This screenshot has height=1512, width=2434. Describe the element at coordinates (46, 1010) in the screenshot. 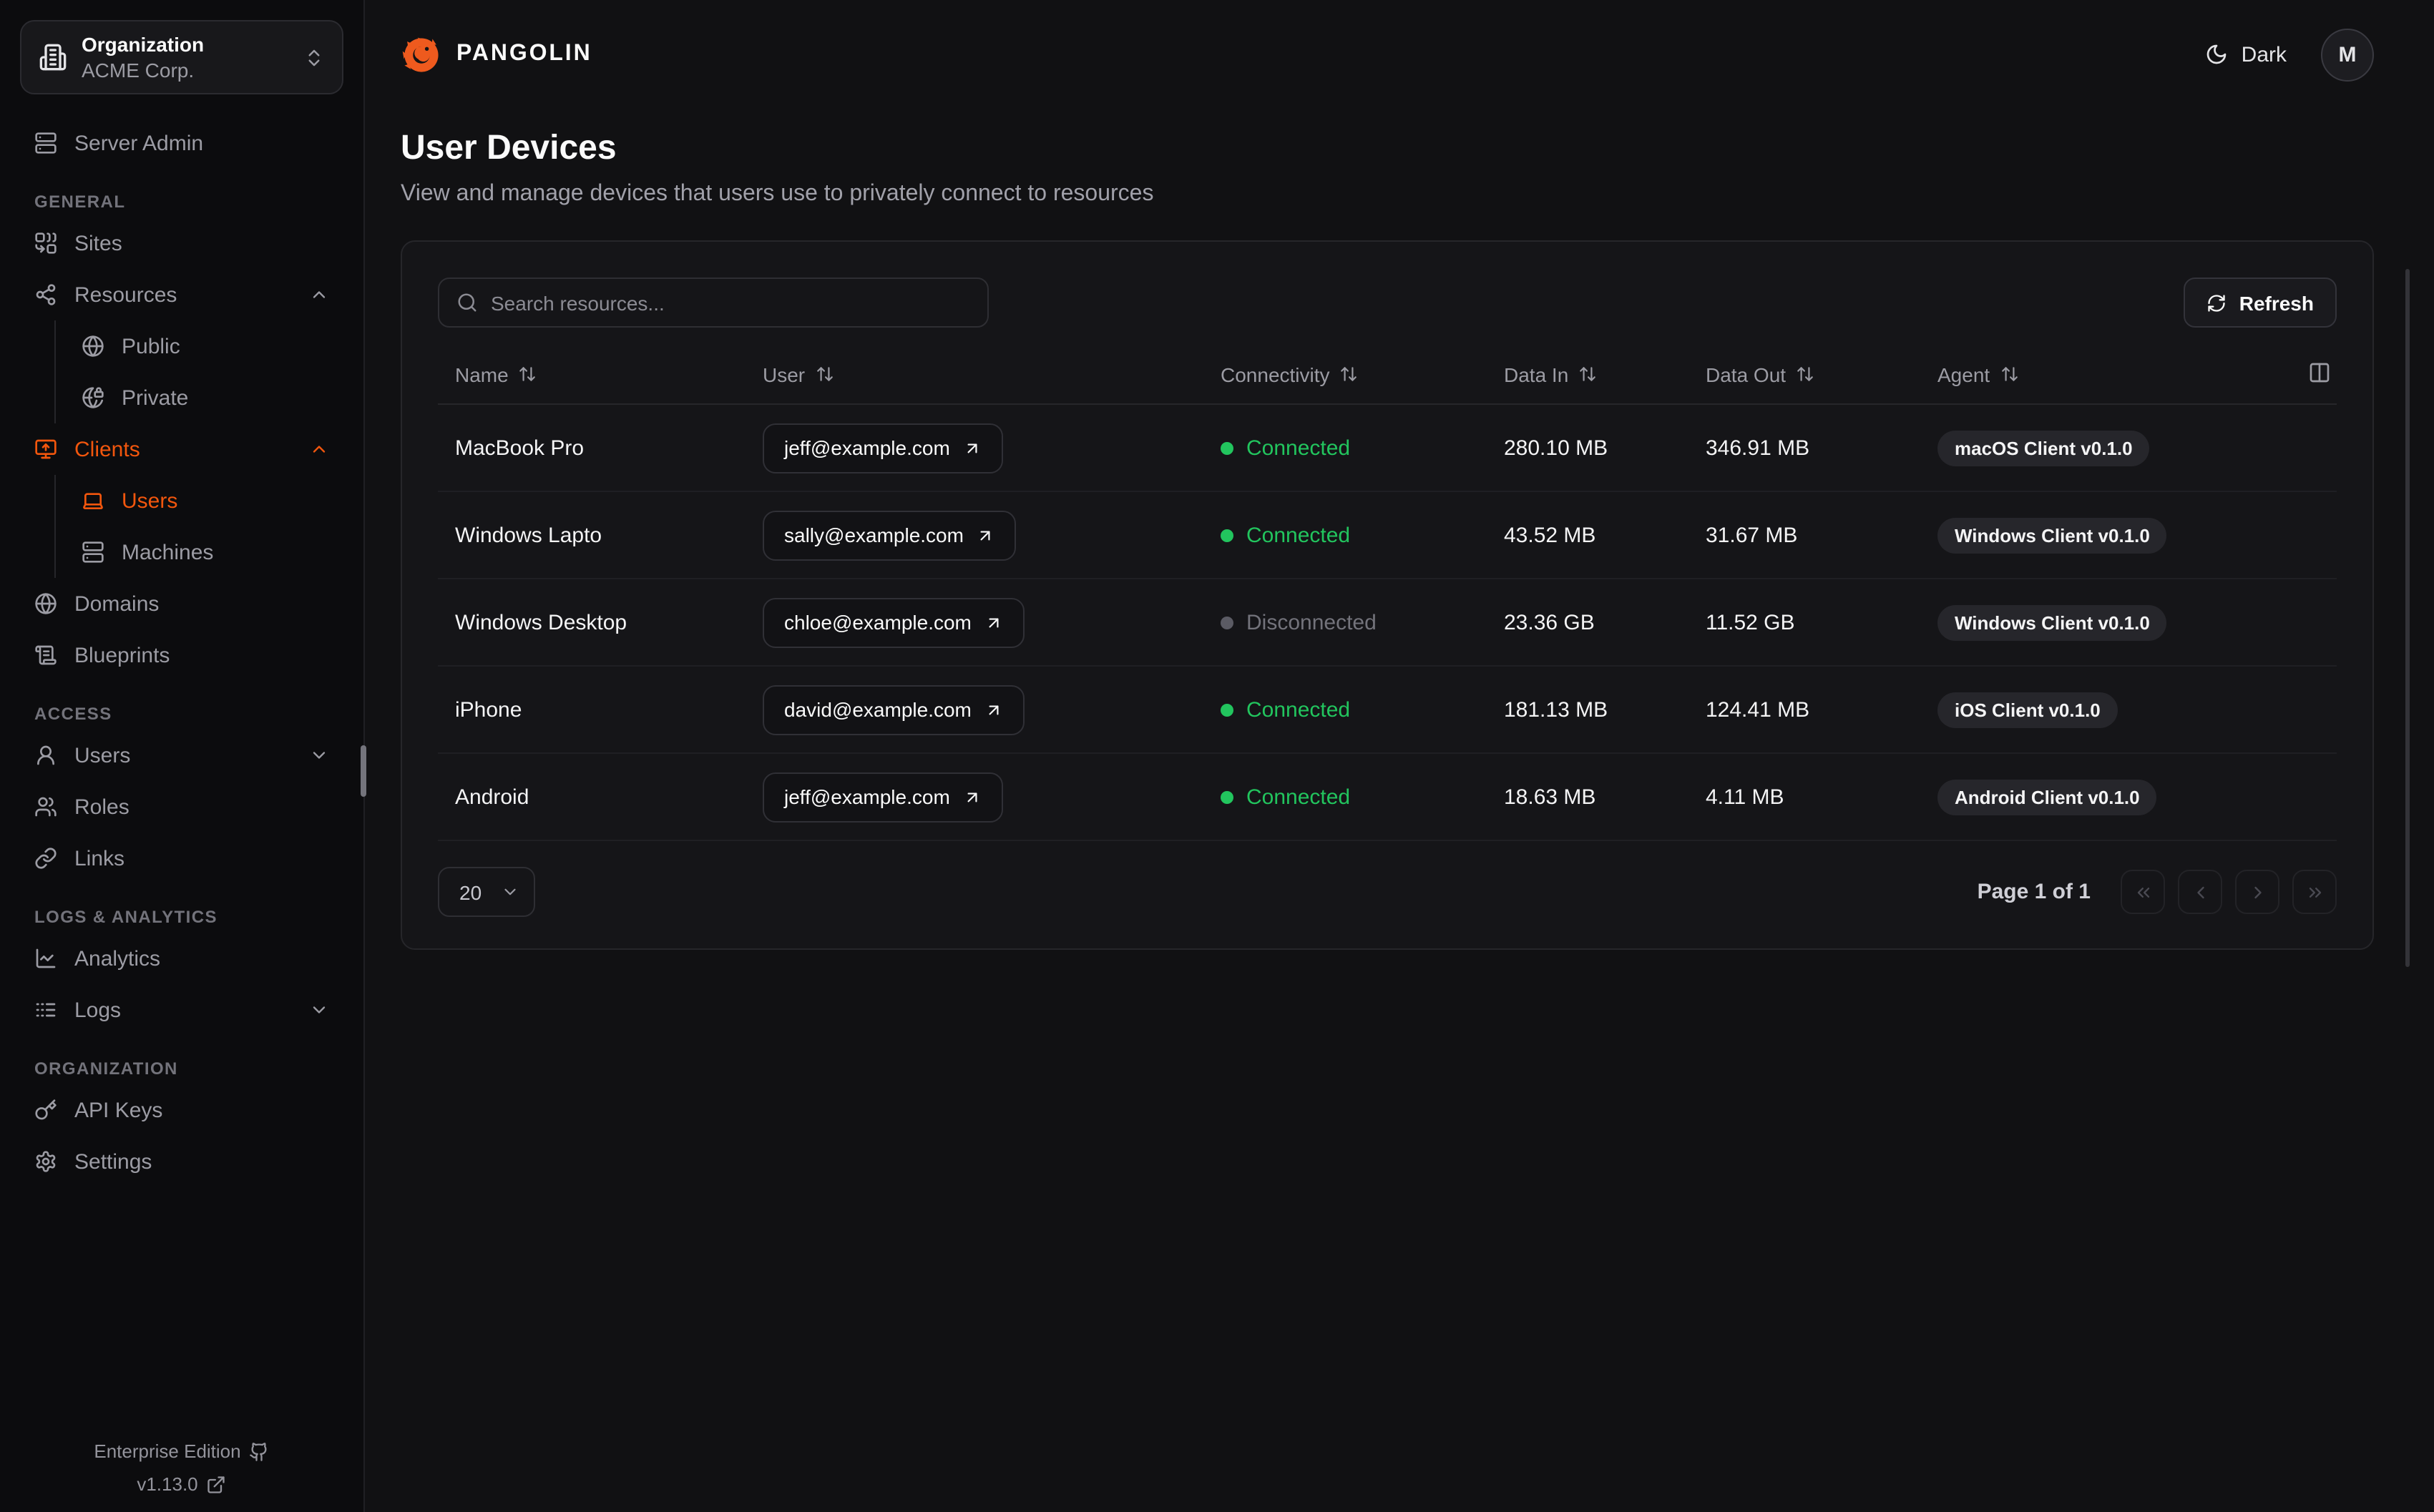

I see `logs-list-icon` at that location.